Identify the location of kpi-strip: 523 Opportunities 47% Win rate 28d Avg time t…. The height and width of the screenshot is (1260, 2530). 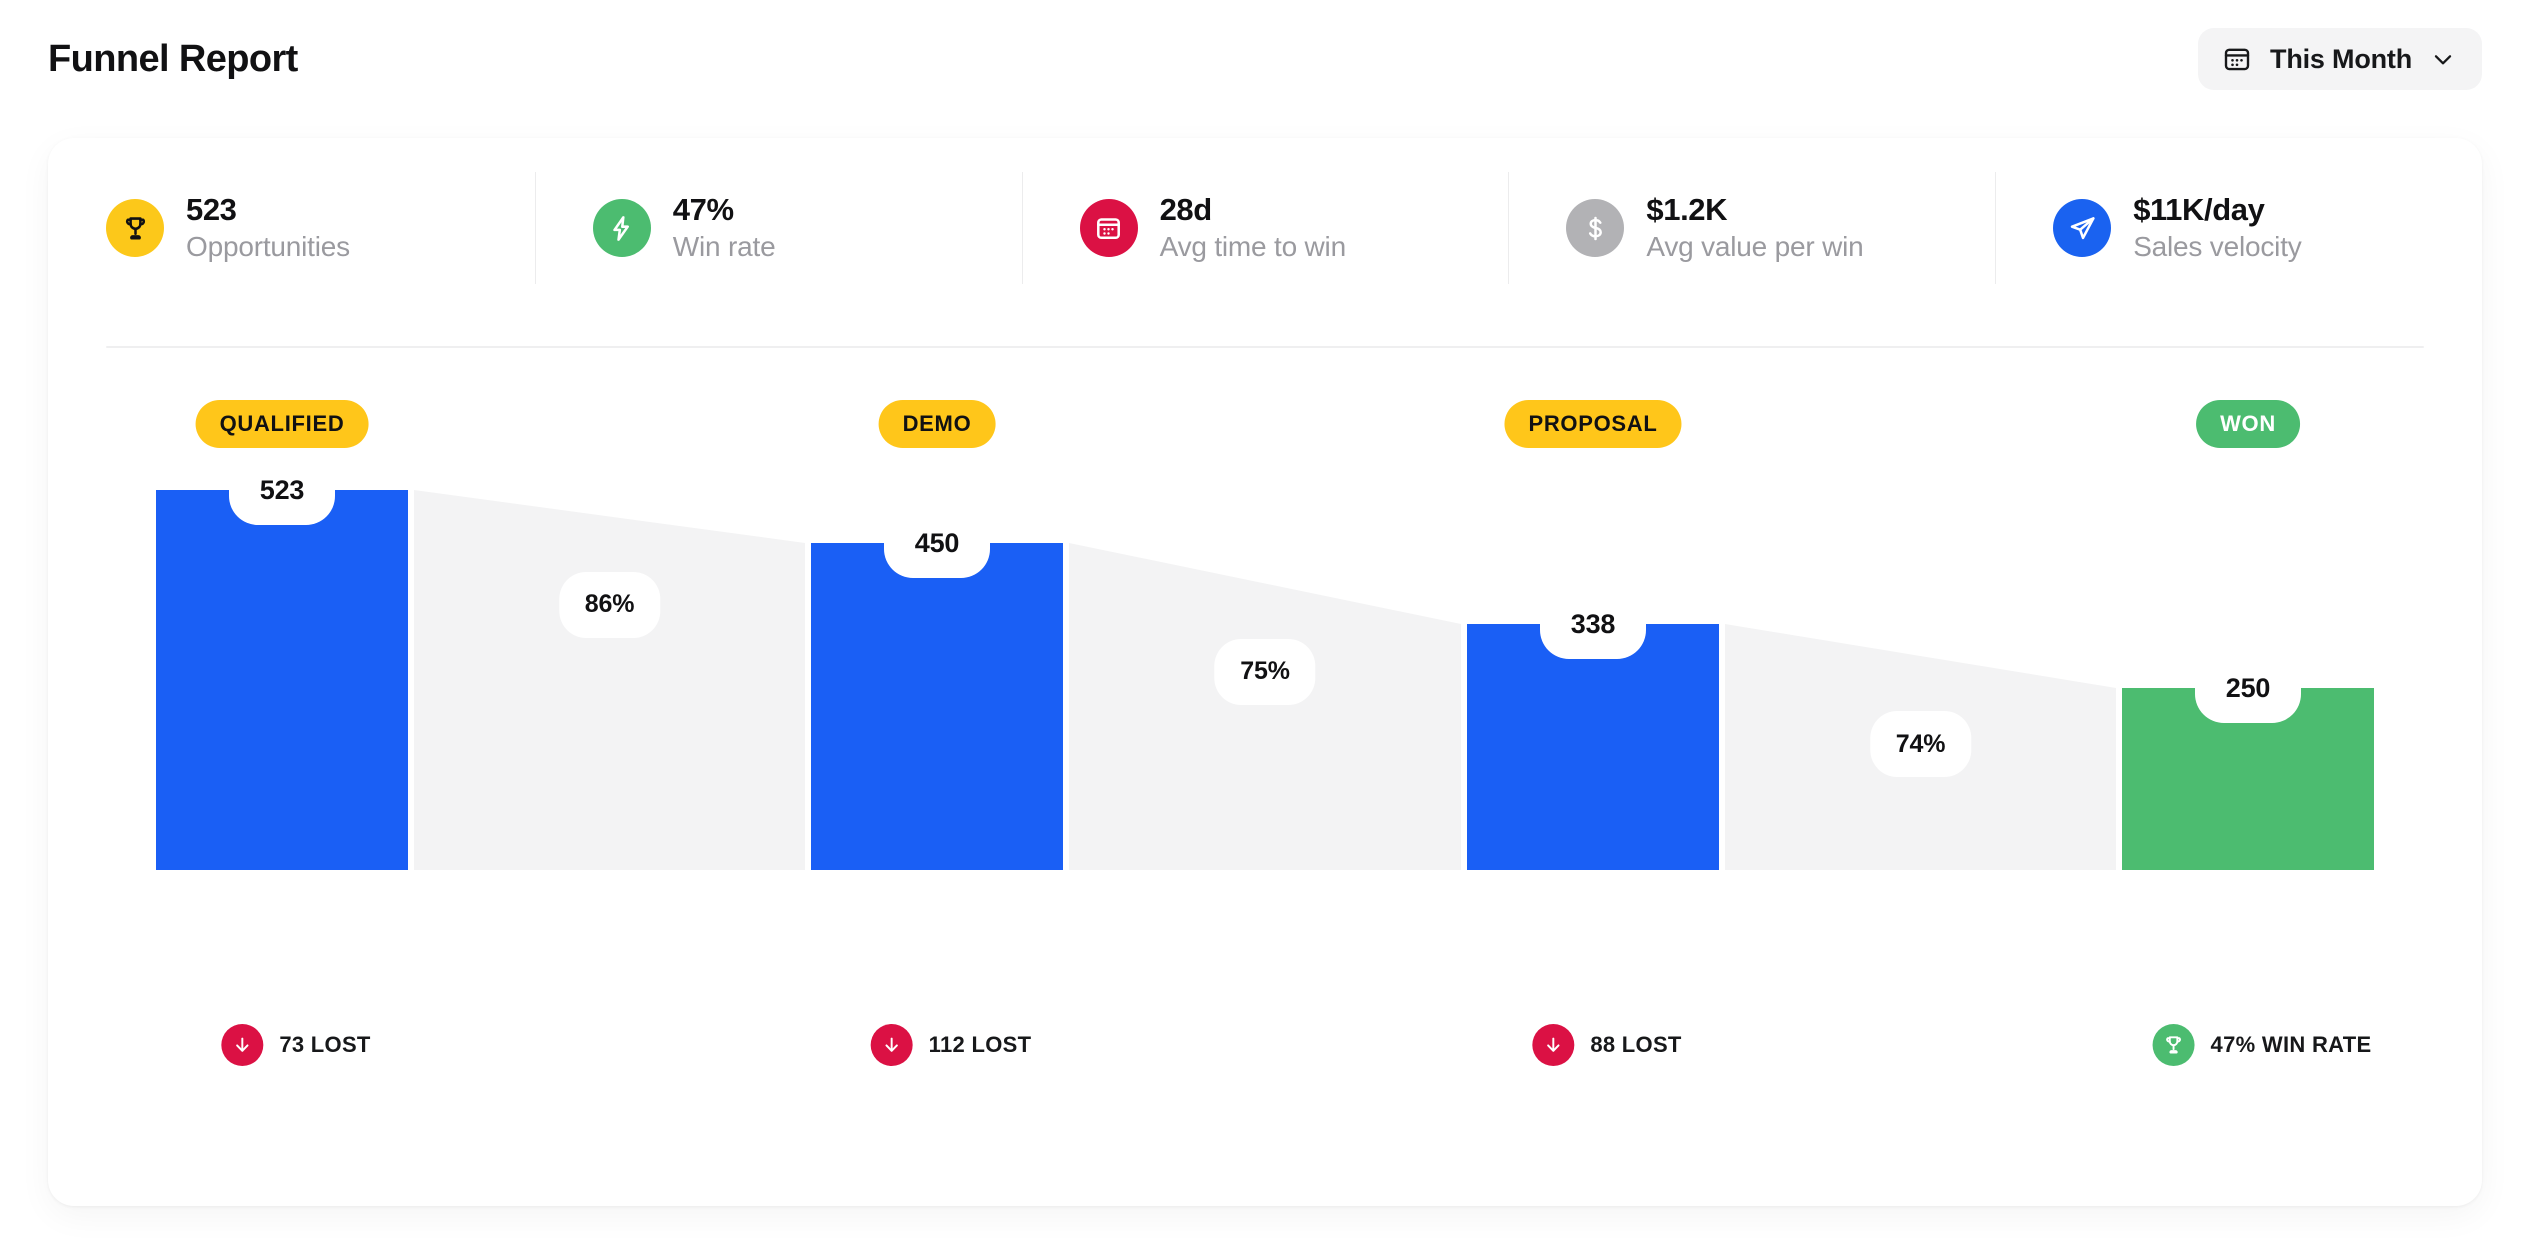
(1265, 228).